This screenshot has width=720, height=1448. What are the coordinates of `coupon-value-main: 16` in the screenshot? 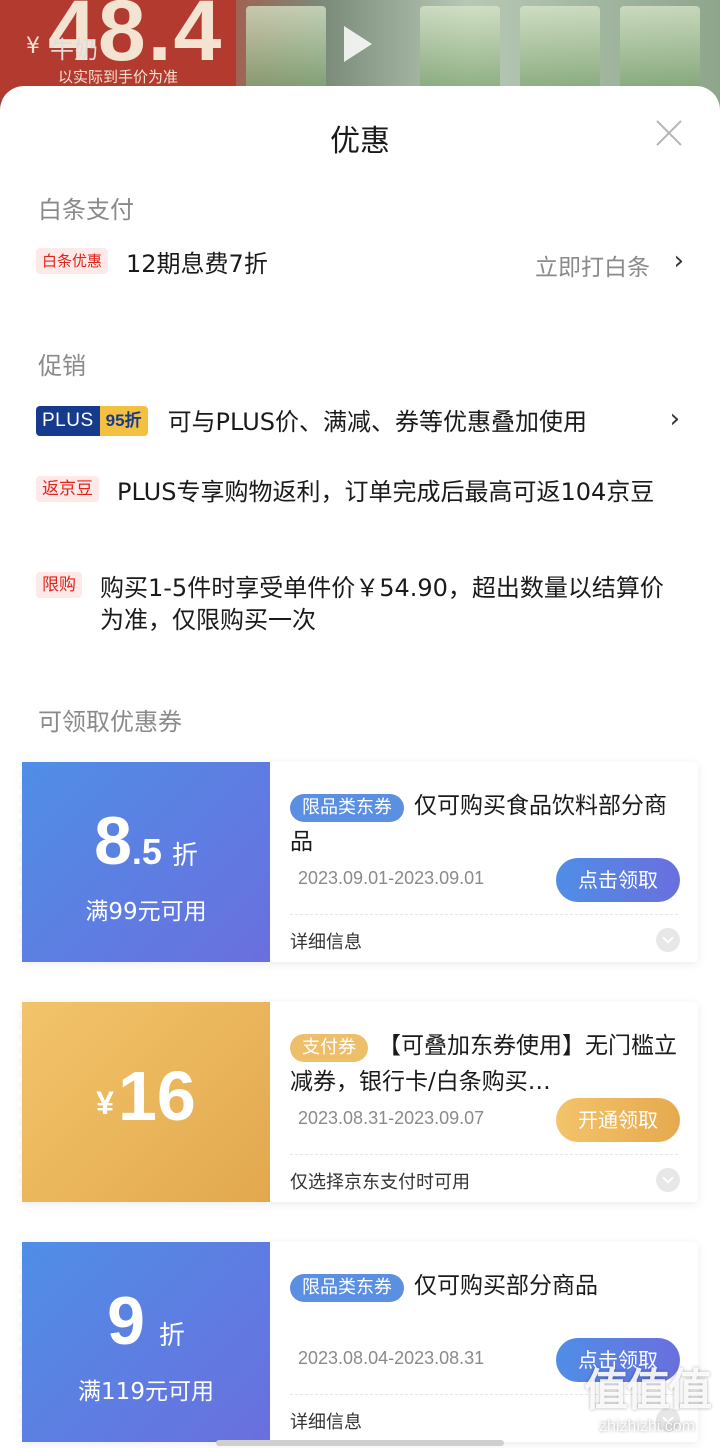 It's located at (156, 1096).